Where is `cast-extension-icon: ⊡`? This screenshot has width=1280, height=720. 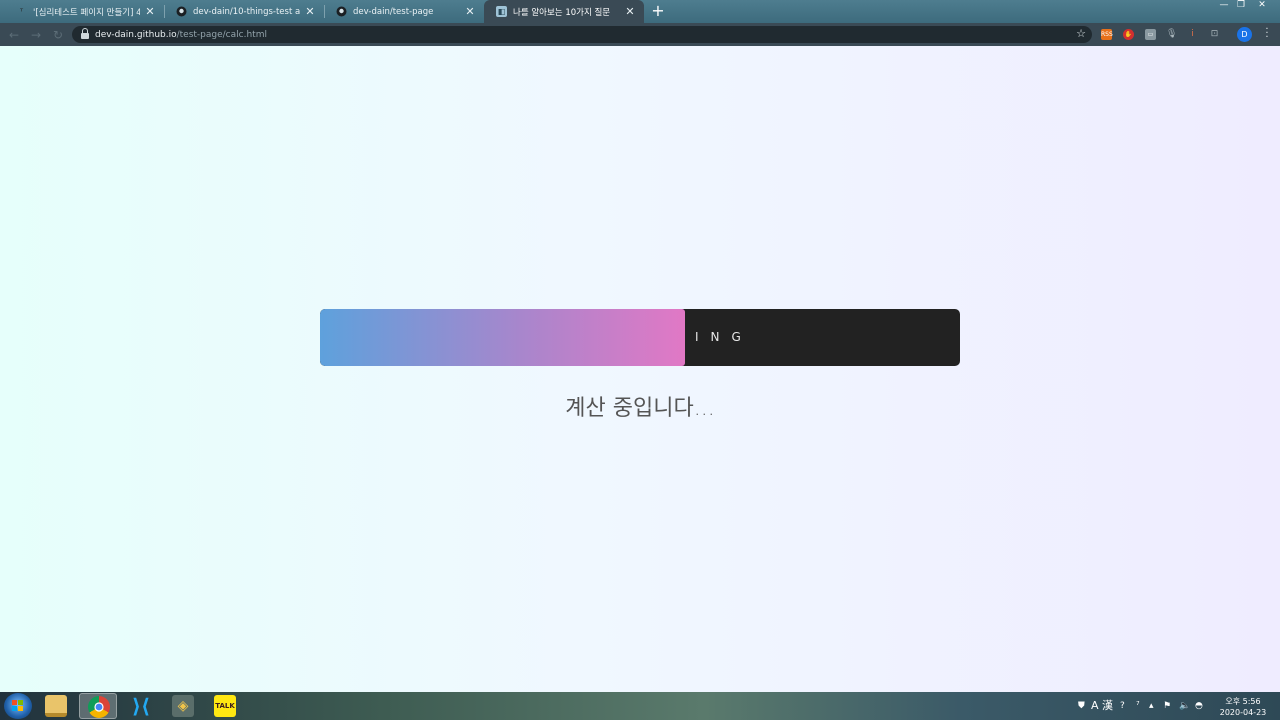
cast-extension-icon: ⊡ is located at coordinates (1214, 34).